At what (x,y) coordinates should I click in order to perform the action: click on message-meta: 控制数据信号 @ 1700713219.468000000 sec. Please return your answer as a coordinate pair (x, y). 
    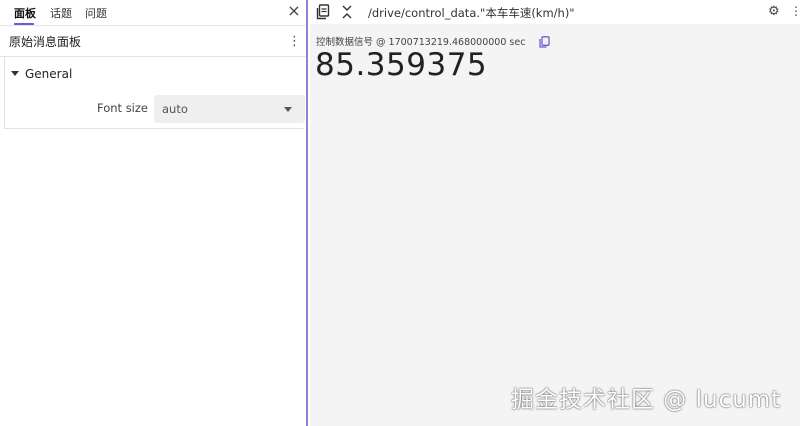
    Looking at the image, I should click on (421, 42).